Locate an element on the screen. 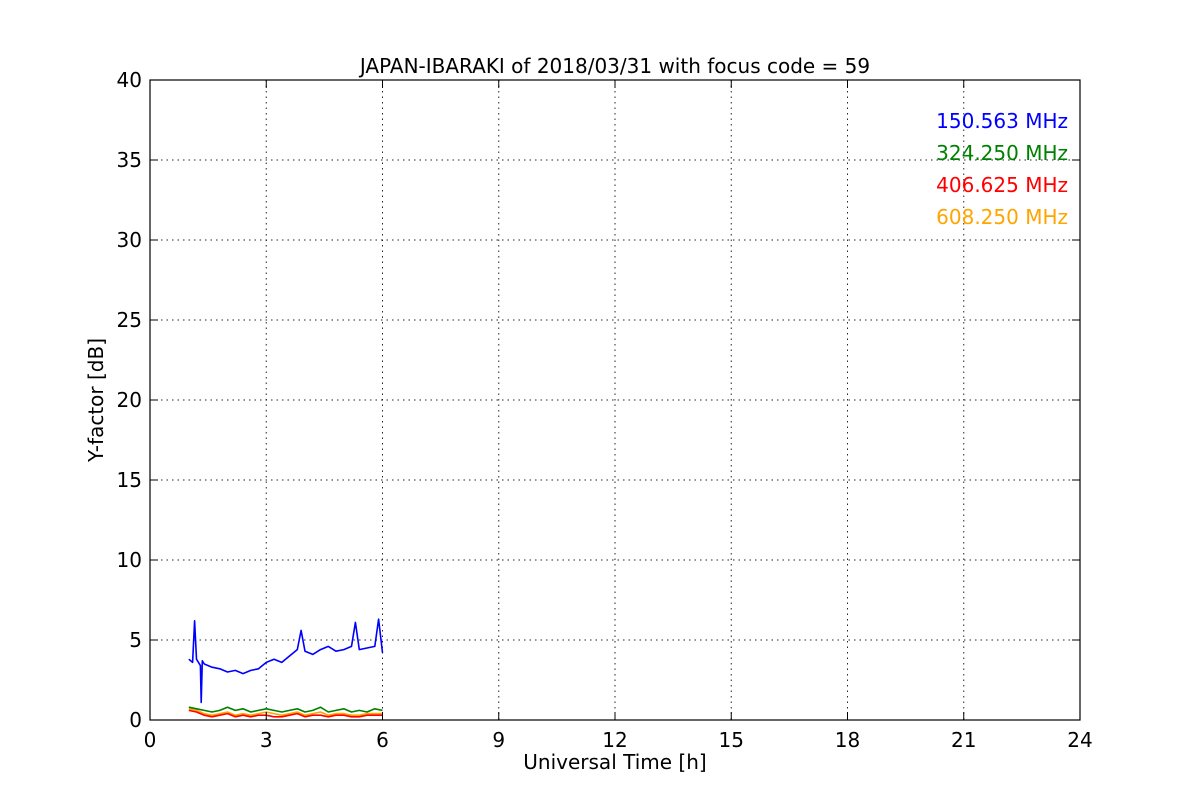  x-tick-label: 9 is located at coordinates (498, 740).